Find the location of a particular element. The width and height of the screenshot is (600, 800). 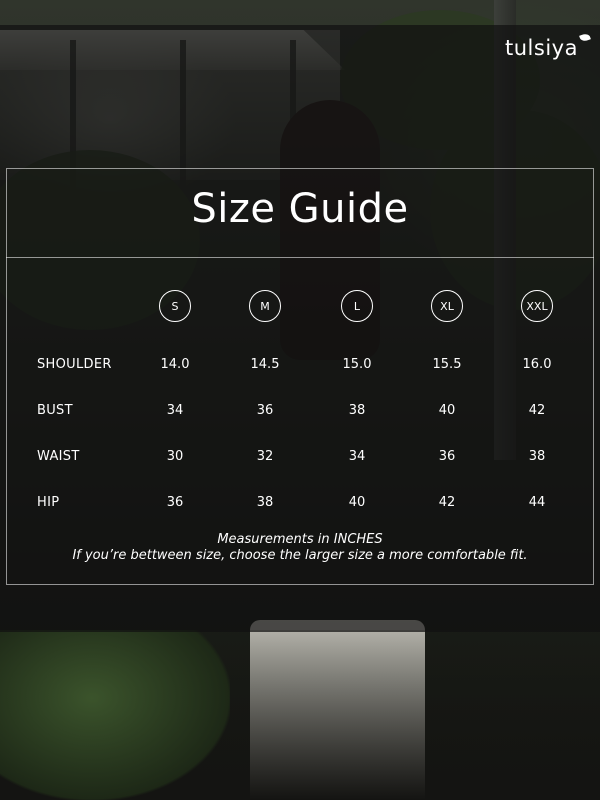

brand-logo: tulsiya is located at coordinates (541, 48).